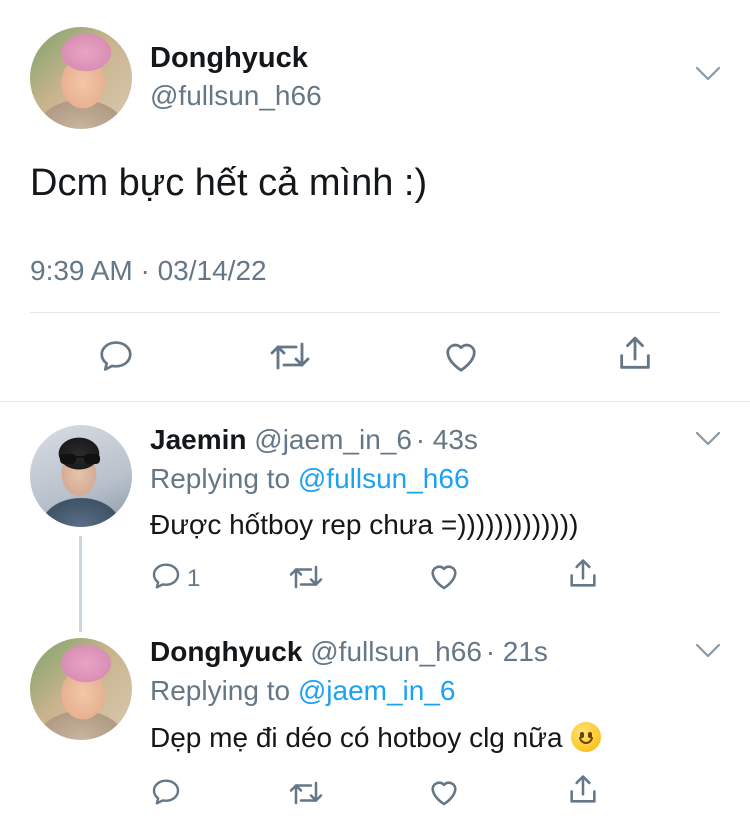 The height and width of the screenshot is (825, 750). I want to click on tweet-text: Được hốtboy rep chưa =))))))))))))), so click(364, 524).